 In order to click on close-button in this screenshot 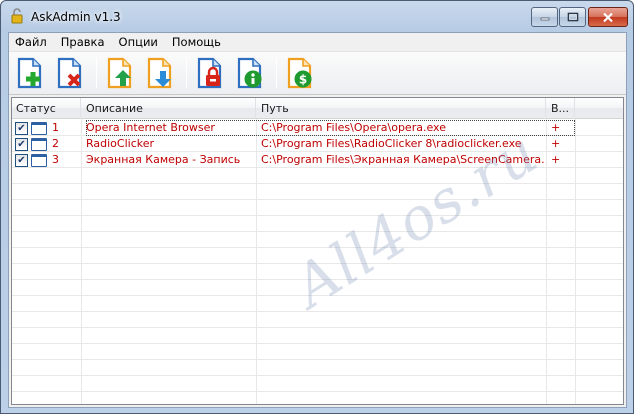, I will do `click(608, 17)`.